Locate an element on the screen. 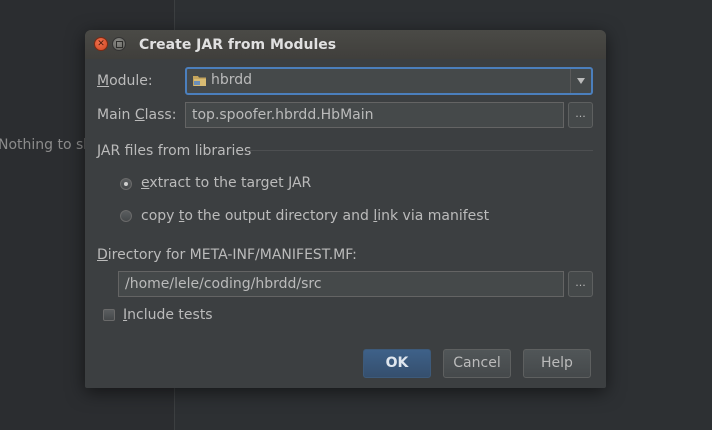 The image size is (712, 430). minimize-icon is located at coordinates (119, 44).